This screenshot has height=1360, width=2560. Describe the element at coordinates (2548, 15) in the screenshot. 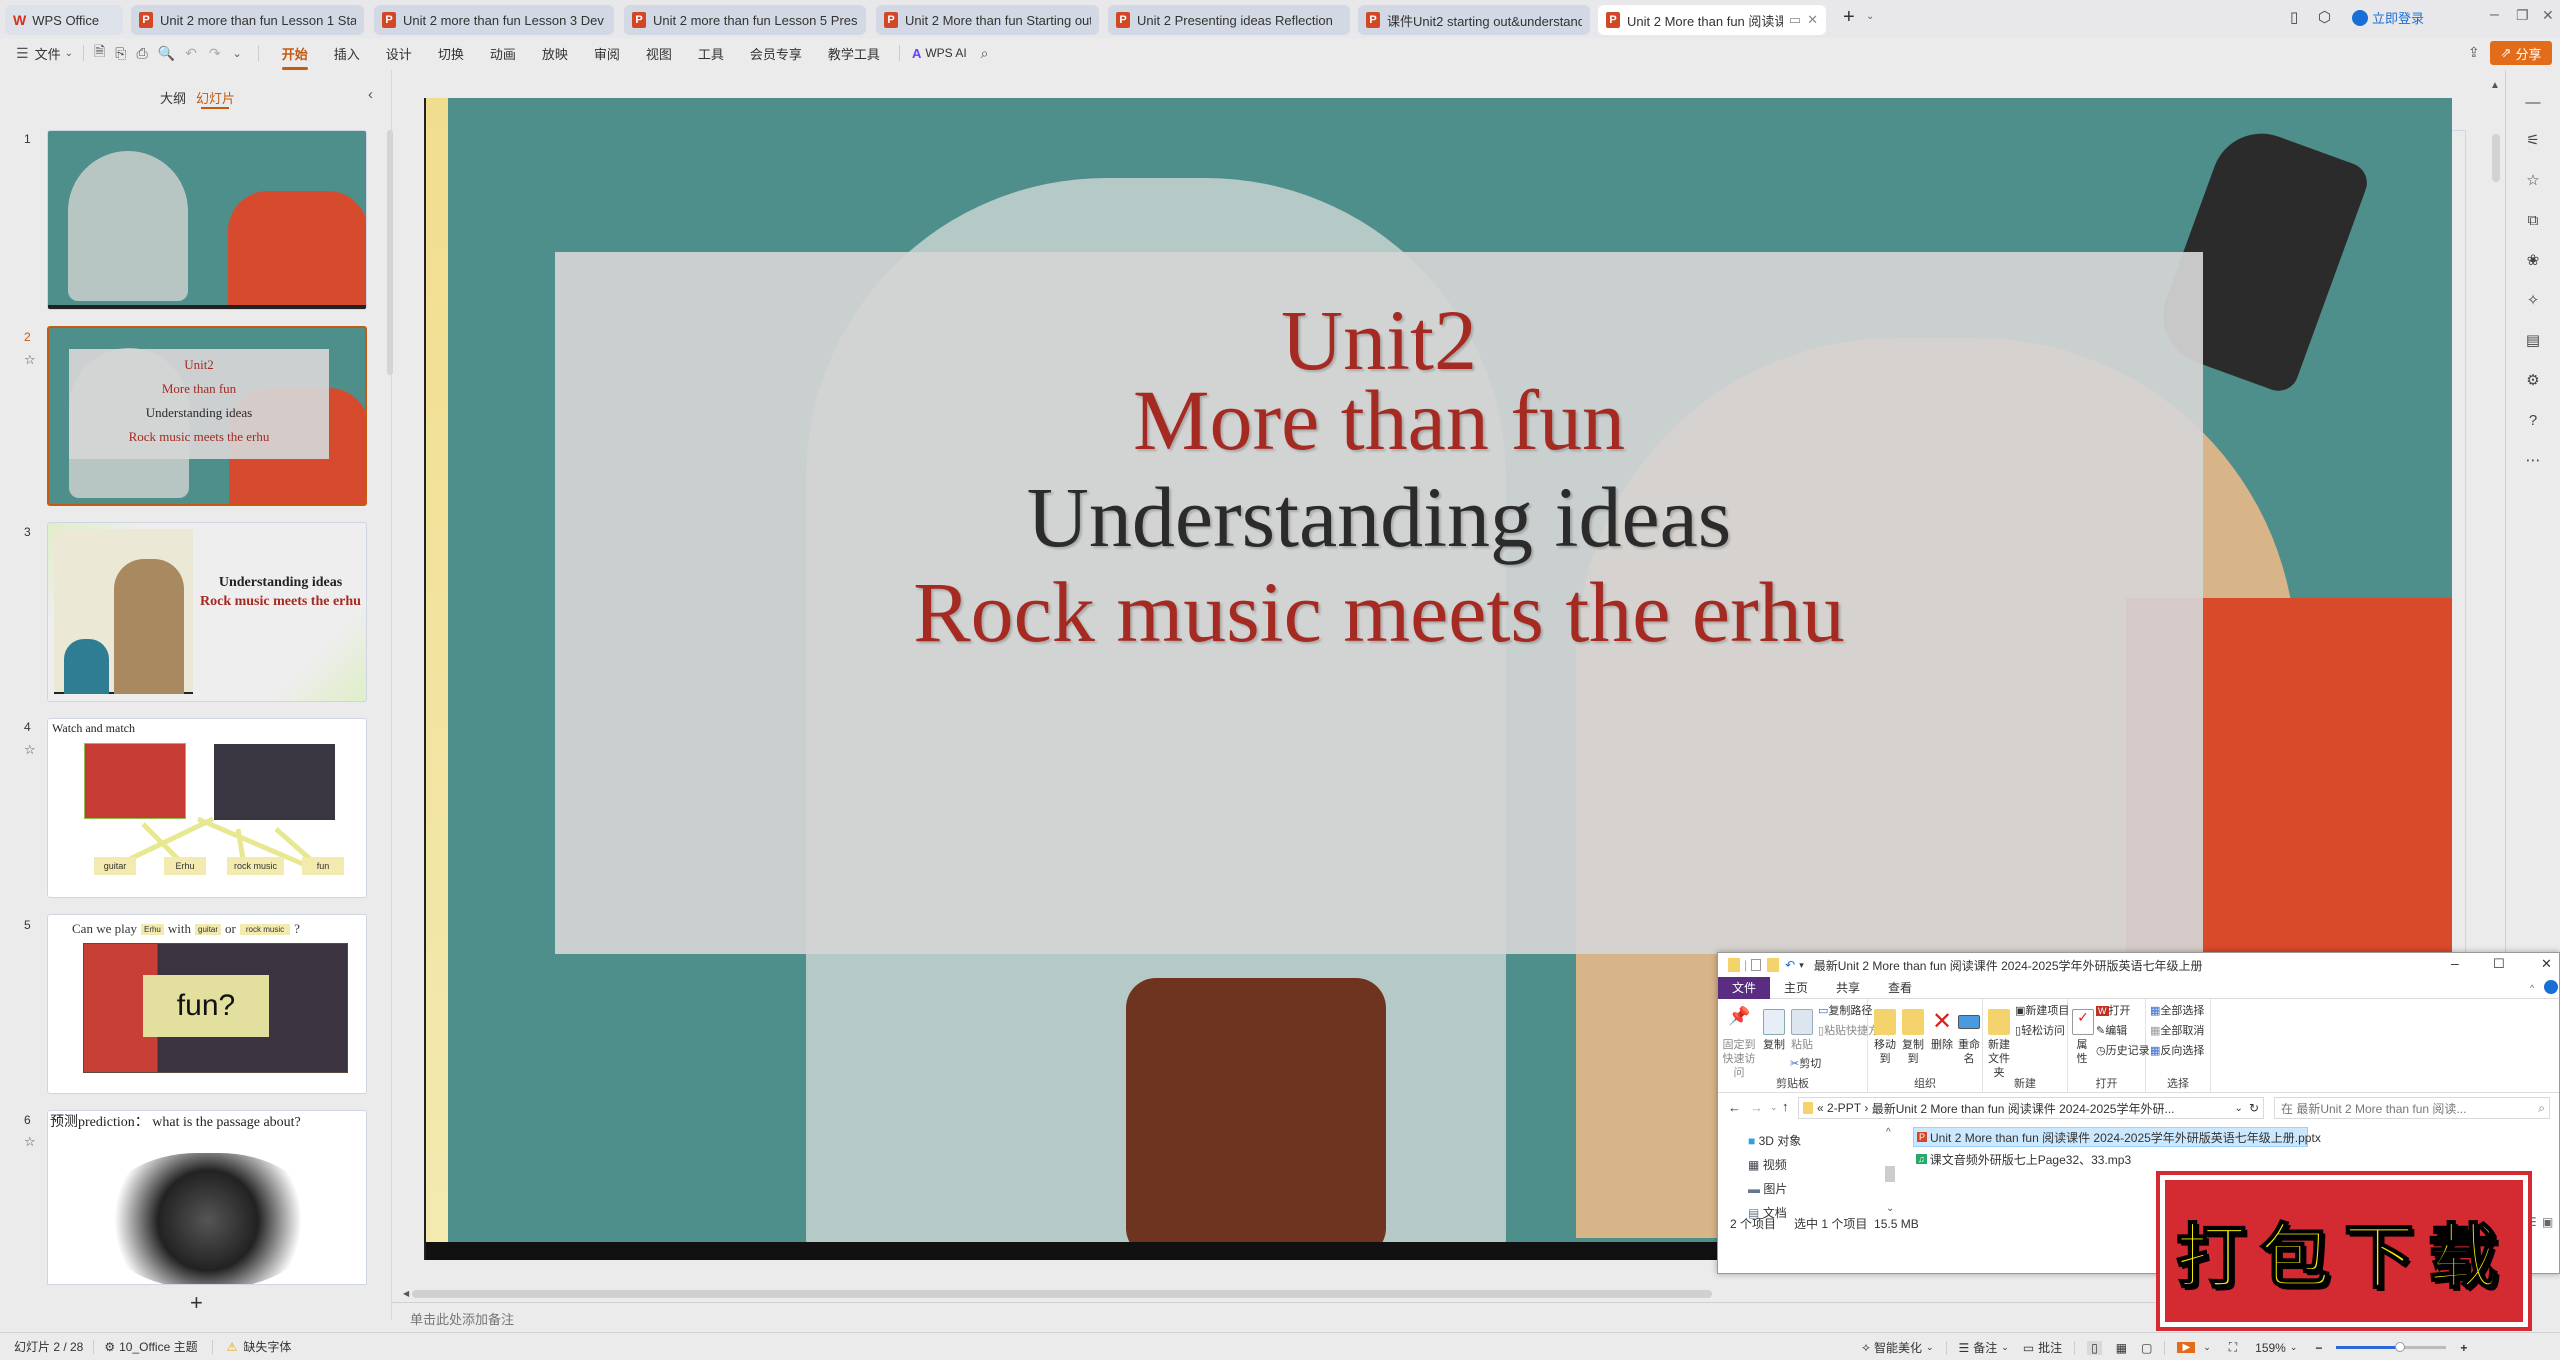

I see `close-window-button: ✕` at that location.